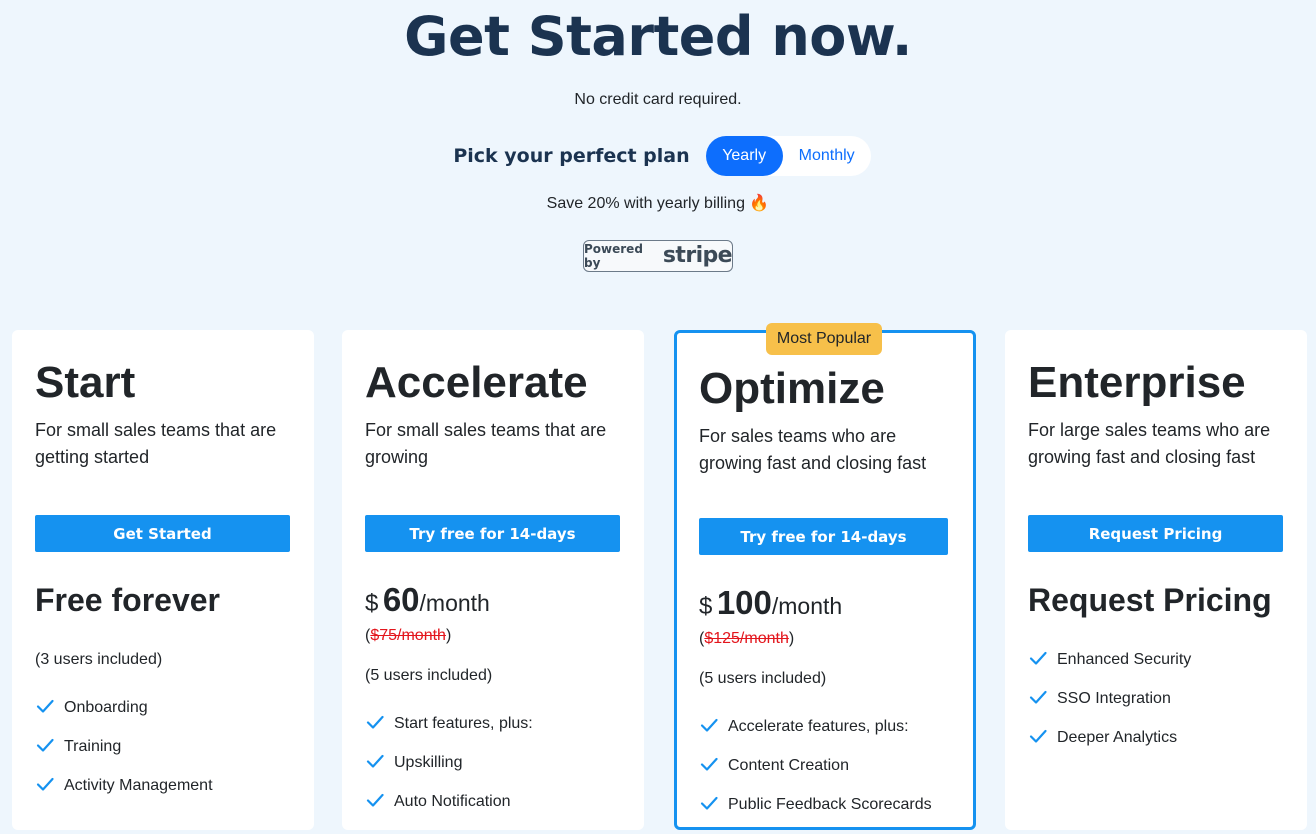  What do you see at coordinates (815, 814) in the screenshot?
I see `feature-item: Public Feedback Scorecards` at bounding box center [815, 814].